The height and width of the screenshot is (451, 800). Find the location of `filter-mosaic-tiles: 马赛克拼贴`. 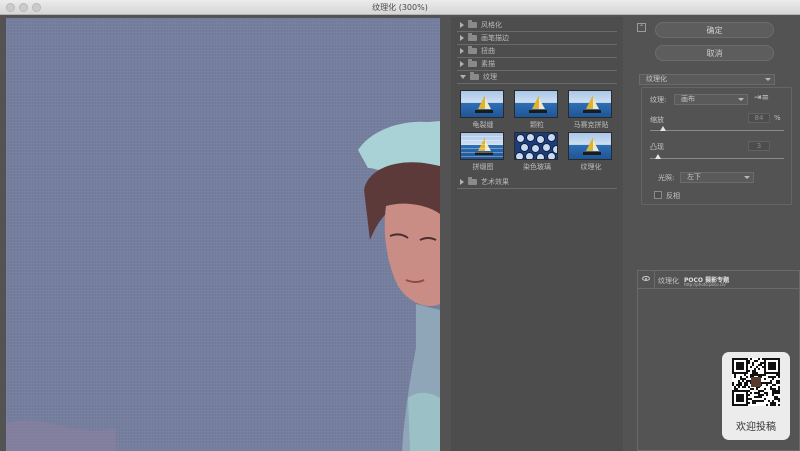

filter-mosaic-tiles: 马赛克拼贴 is located at coordinates (591, 110).